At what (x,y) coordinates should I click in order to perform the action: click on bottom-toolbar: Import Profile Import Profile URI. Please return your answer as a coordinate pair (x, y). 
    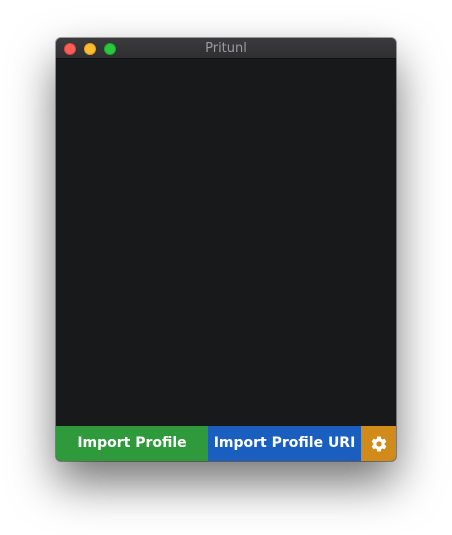
    Looking at the image, I should click on (226, 443).